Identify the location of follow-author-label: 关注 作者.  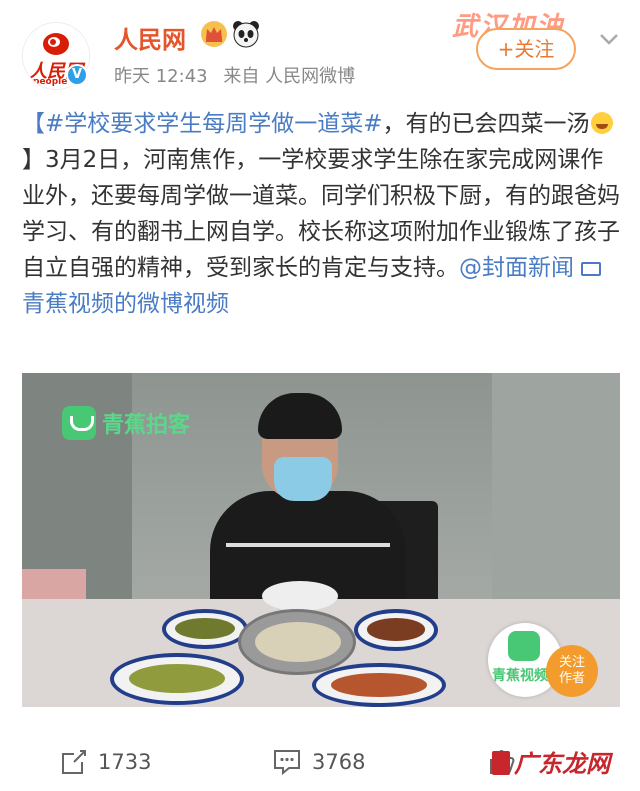
(571, 670).